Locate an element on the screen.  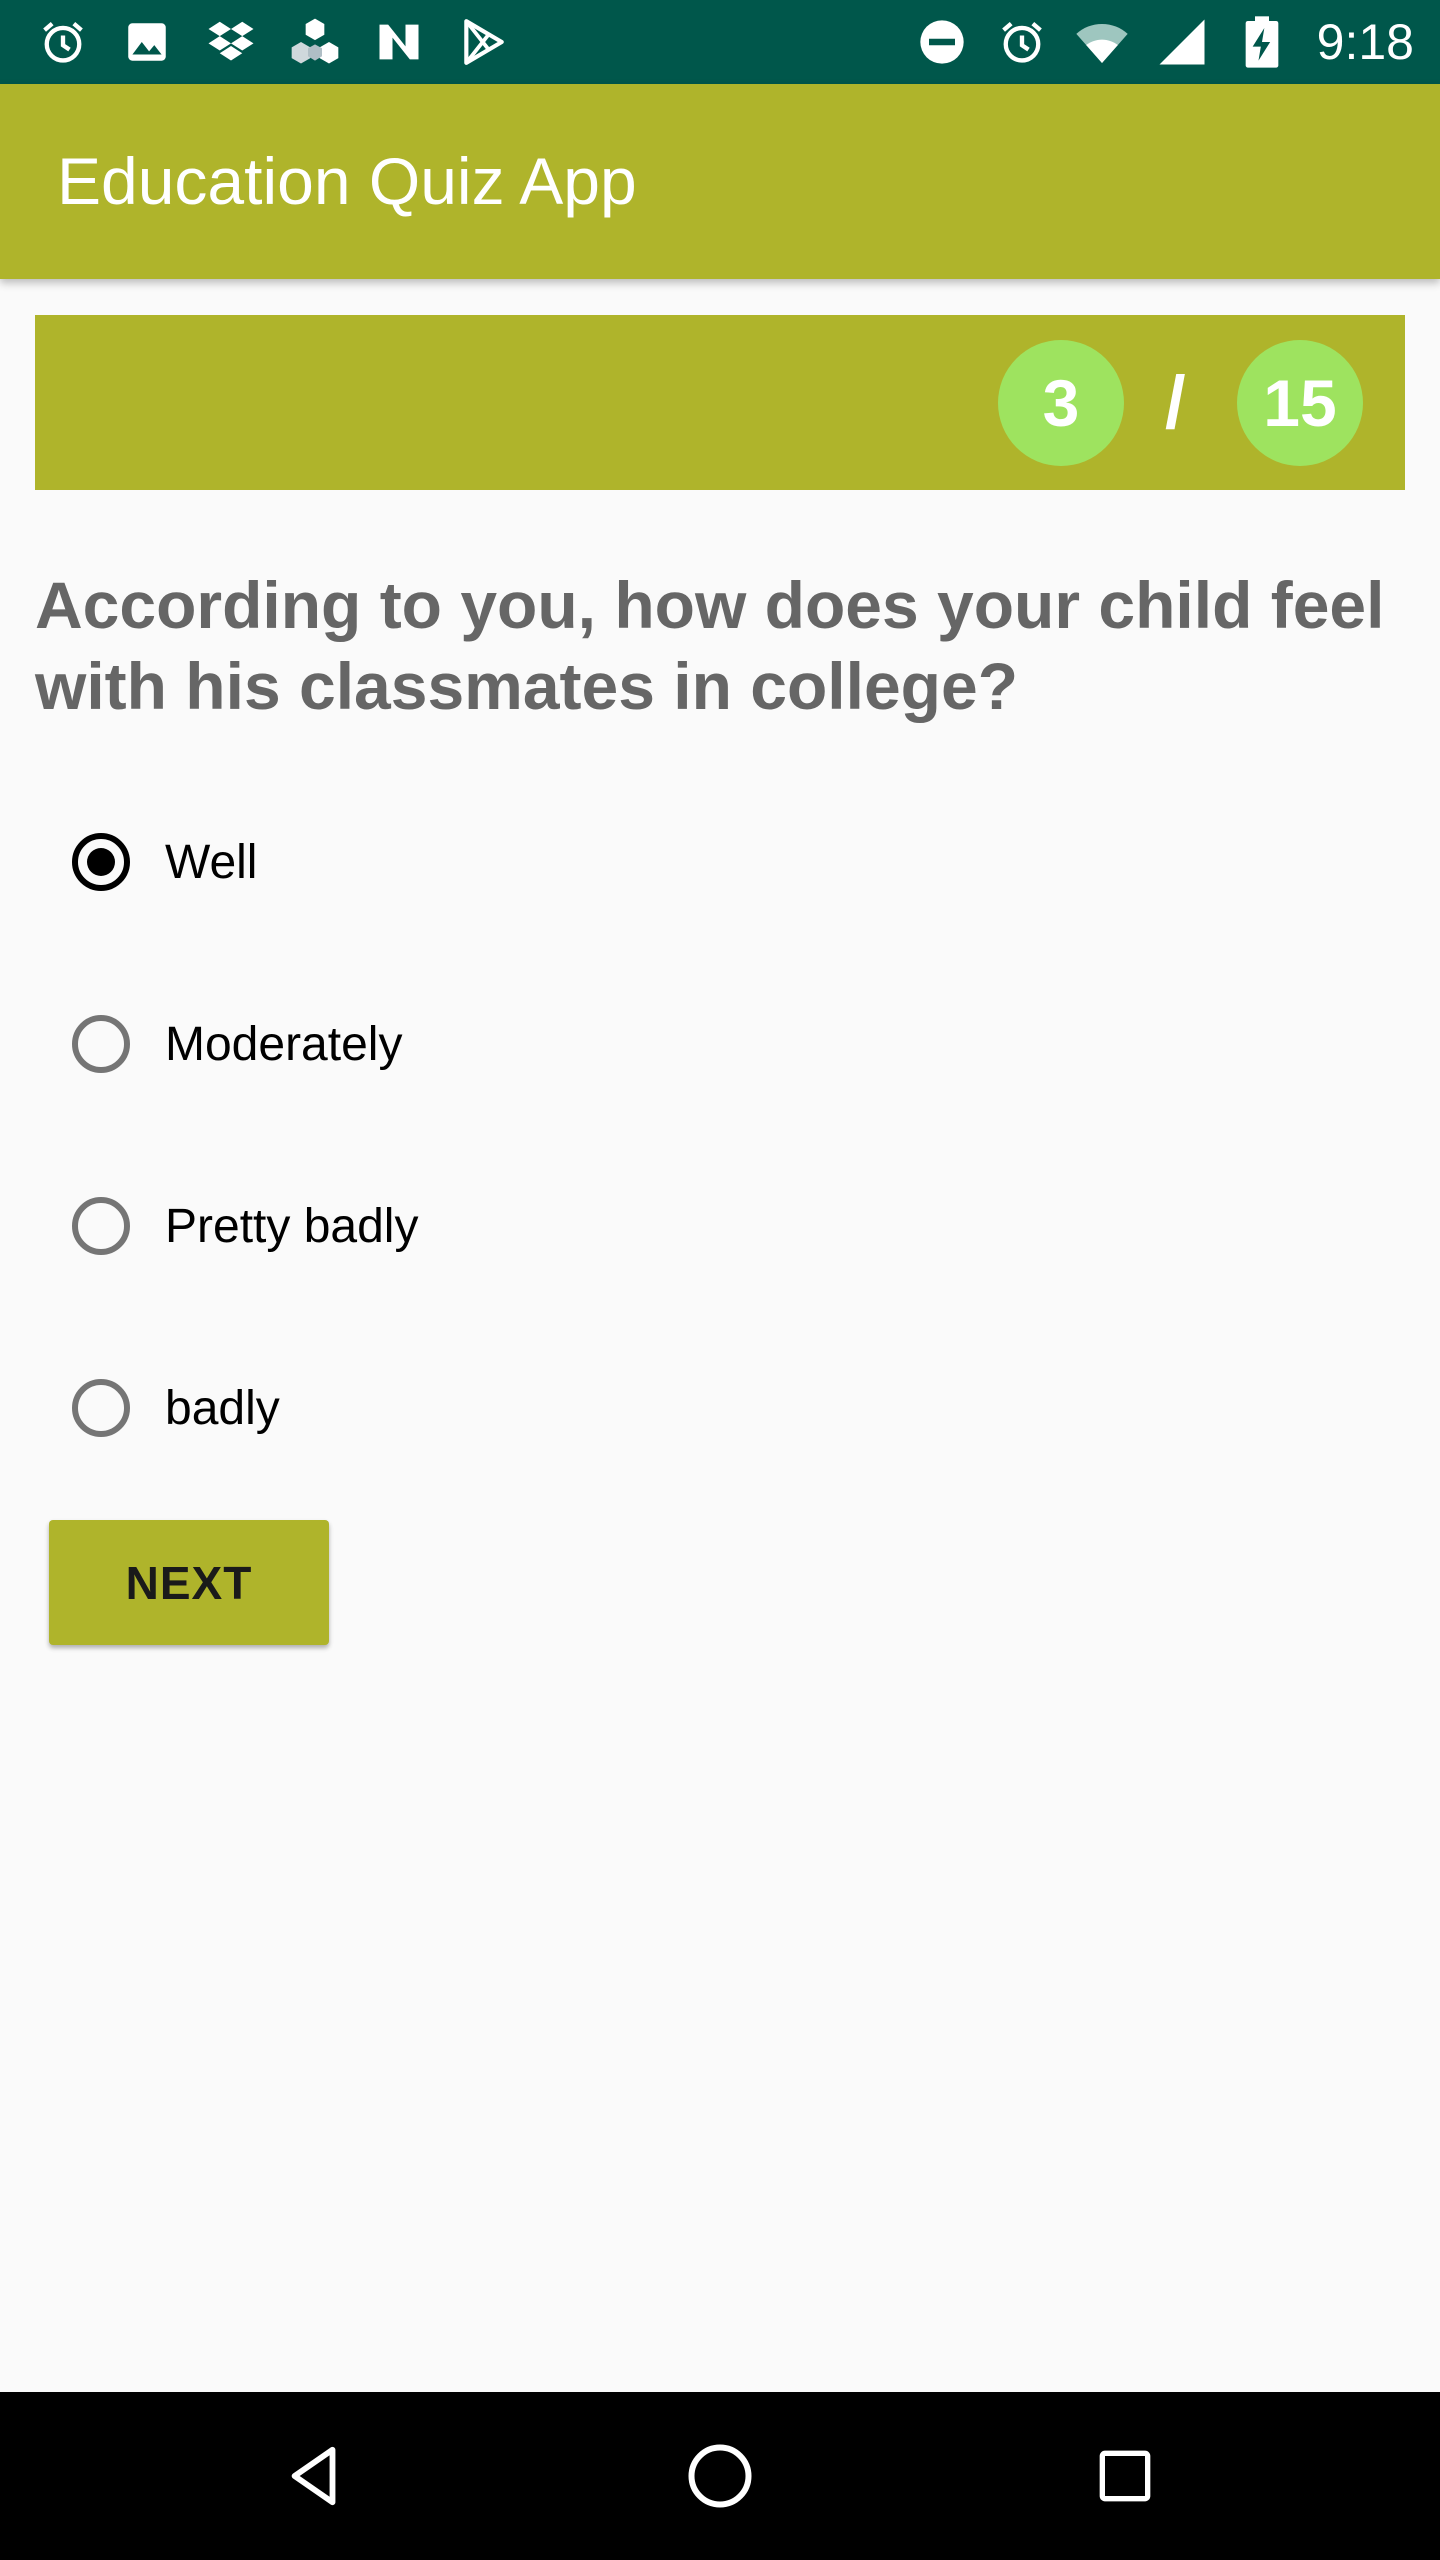
back-icon is located at coordinates (315, 2476).